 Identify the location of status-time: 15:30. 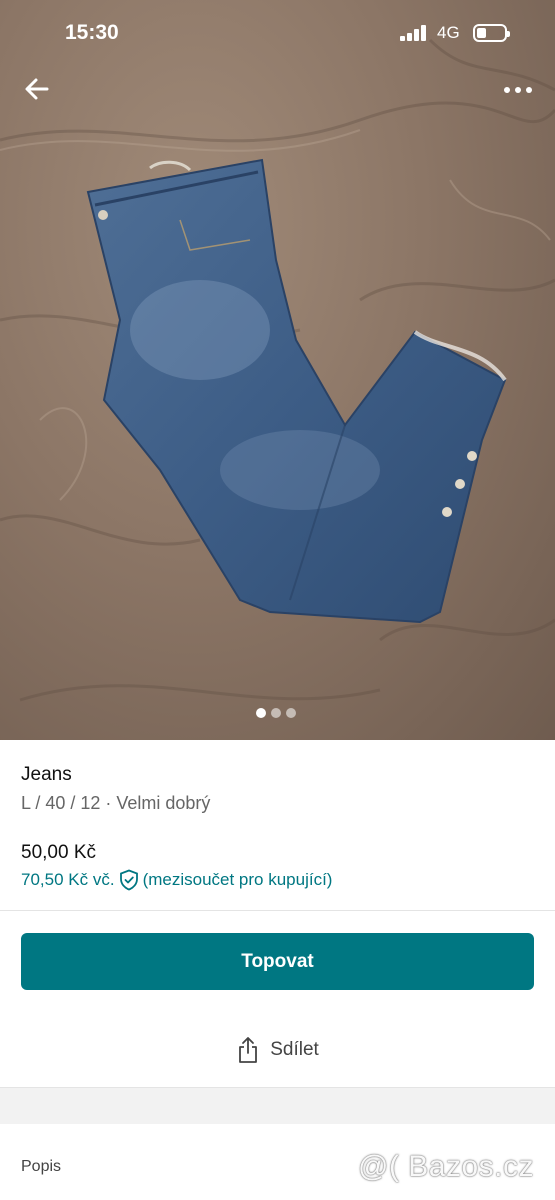
(92, 32).